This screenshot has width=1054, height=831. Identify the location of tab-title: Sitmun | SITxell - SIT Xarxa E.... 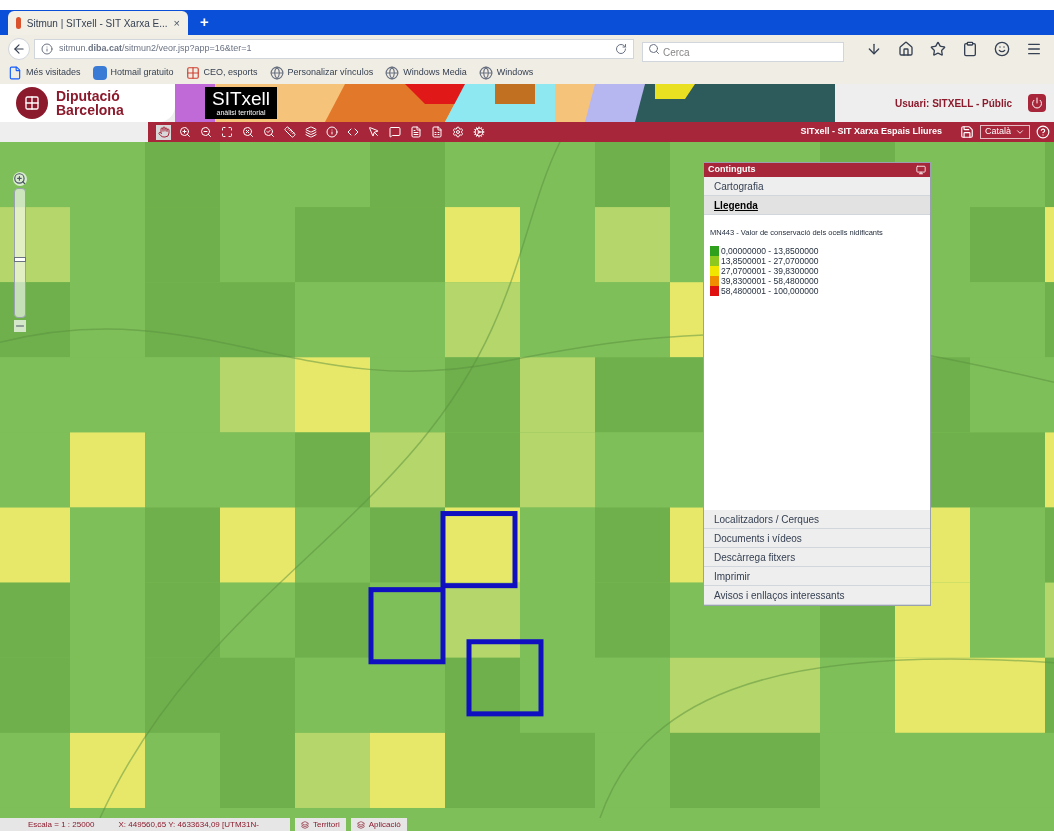
(97, 23).